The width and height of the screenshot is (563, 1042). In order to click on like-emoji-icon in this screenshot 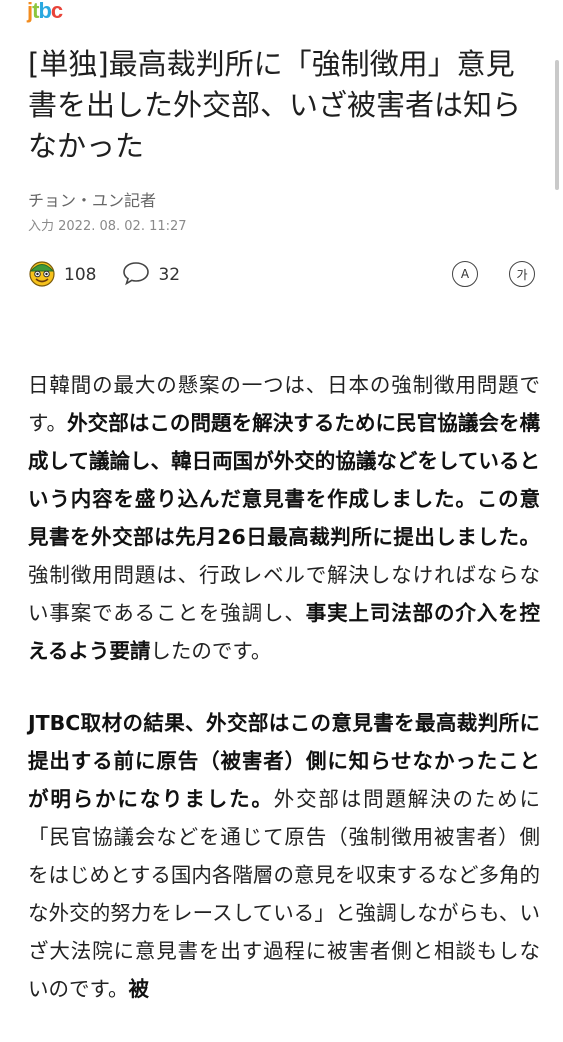, I will do `click(42, 275)`.